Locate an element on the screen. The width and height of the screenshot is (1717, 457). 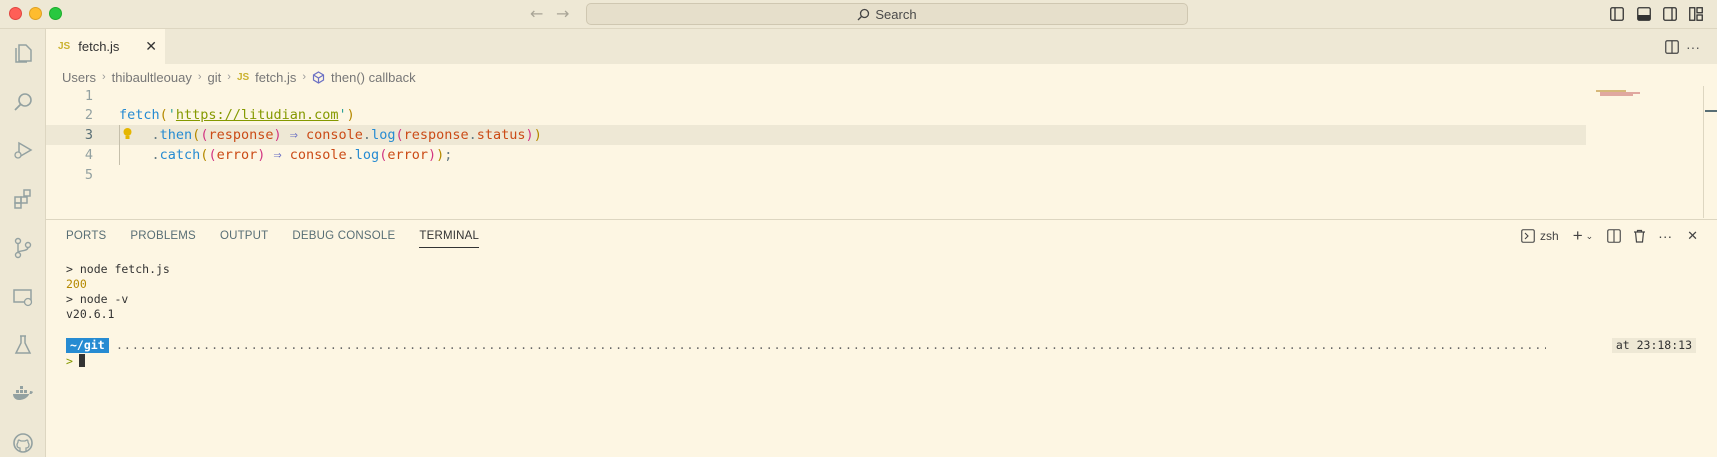
toggle-secondary-sidebar-icon is located at coordinates (1670, 14).